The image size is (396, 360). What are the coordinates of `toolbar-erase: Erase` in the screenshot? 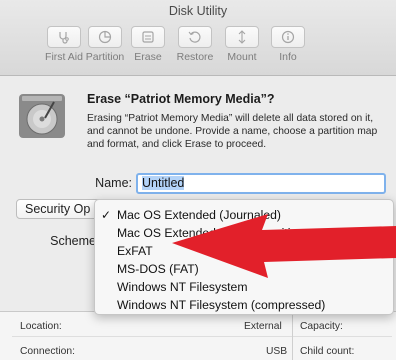 It's located at (148, 44).